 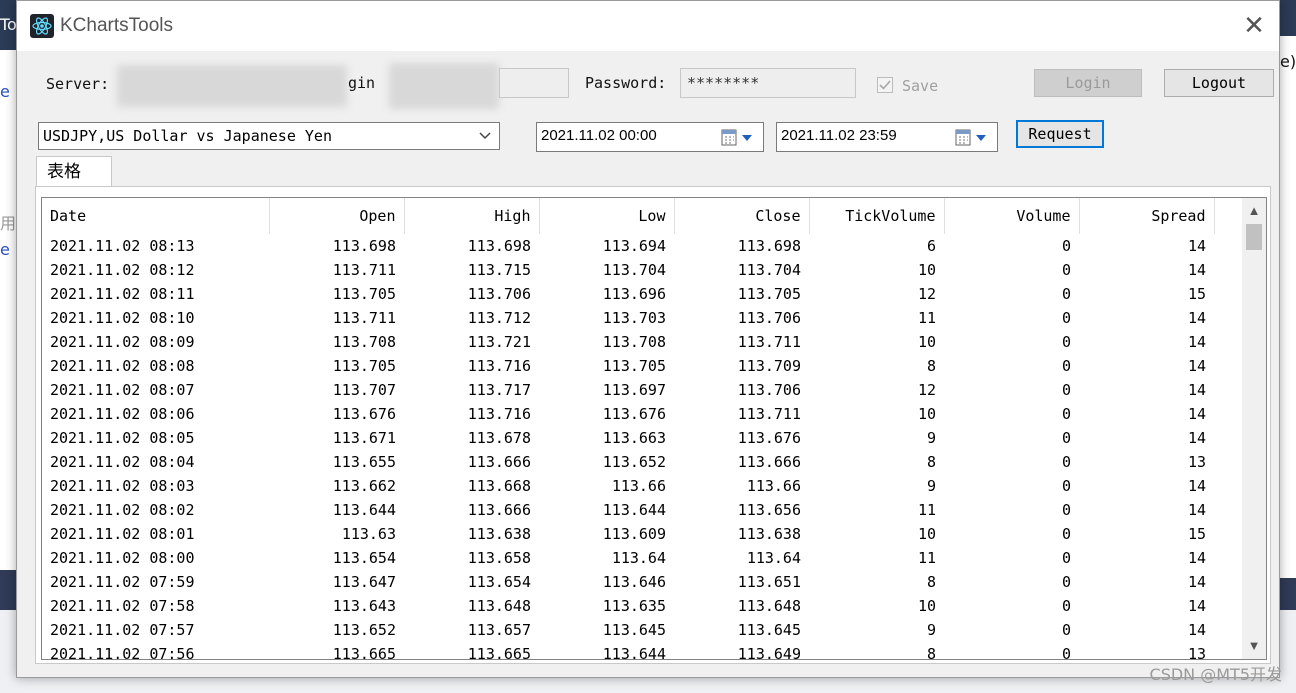 I want to click on table-cell: 2021.11.02 08:10, so click(x=122, y=318).